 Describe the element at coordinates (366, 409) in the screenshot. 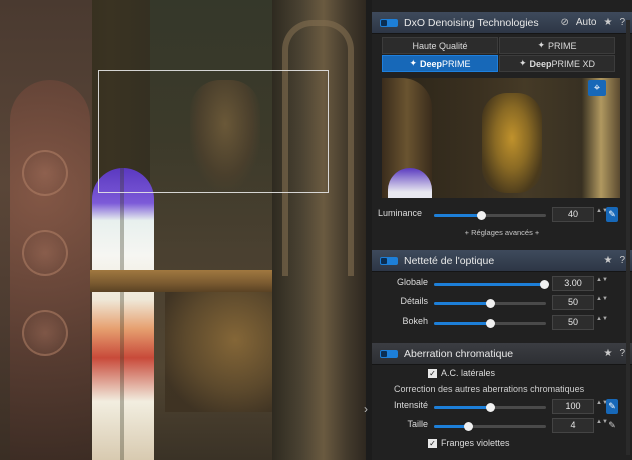

I see `collapse-panel-icon: ›` at that location.